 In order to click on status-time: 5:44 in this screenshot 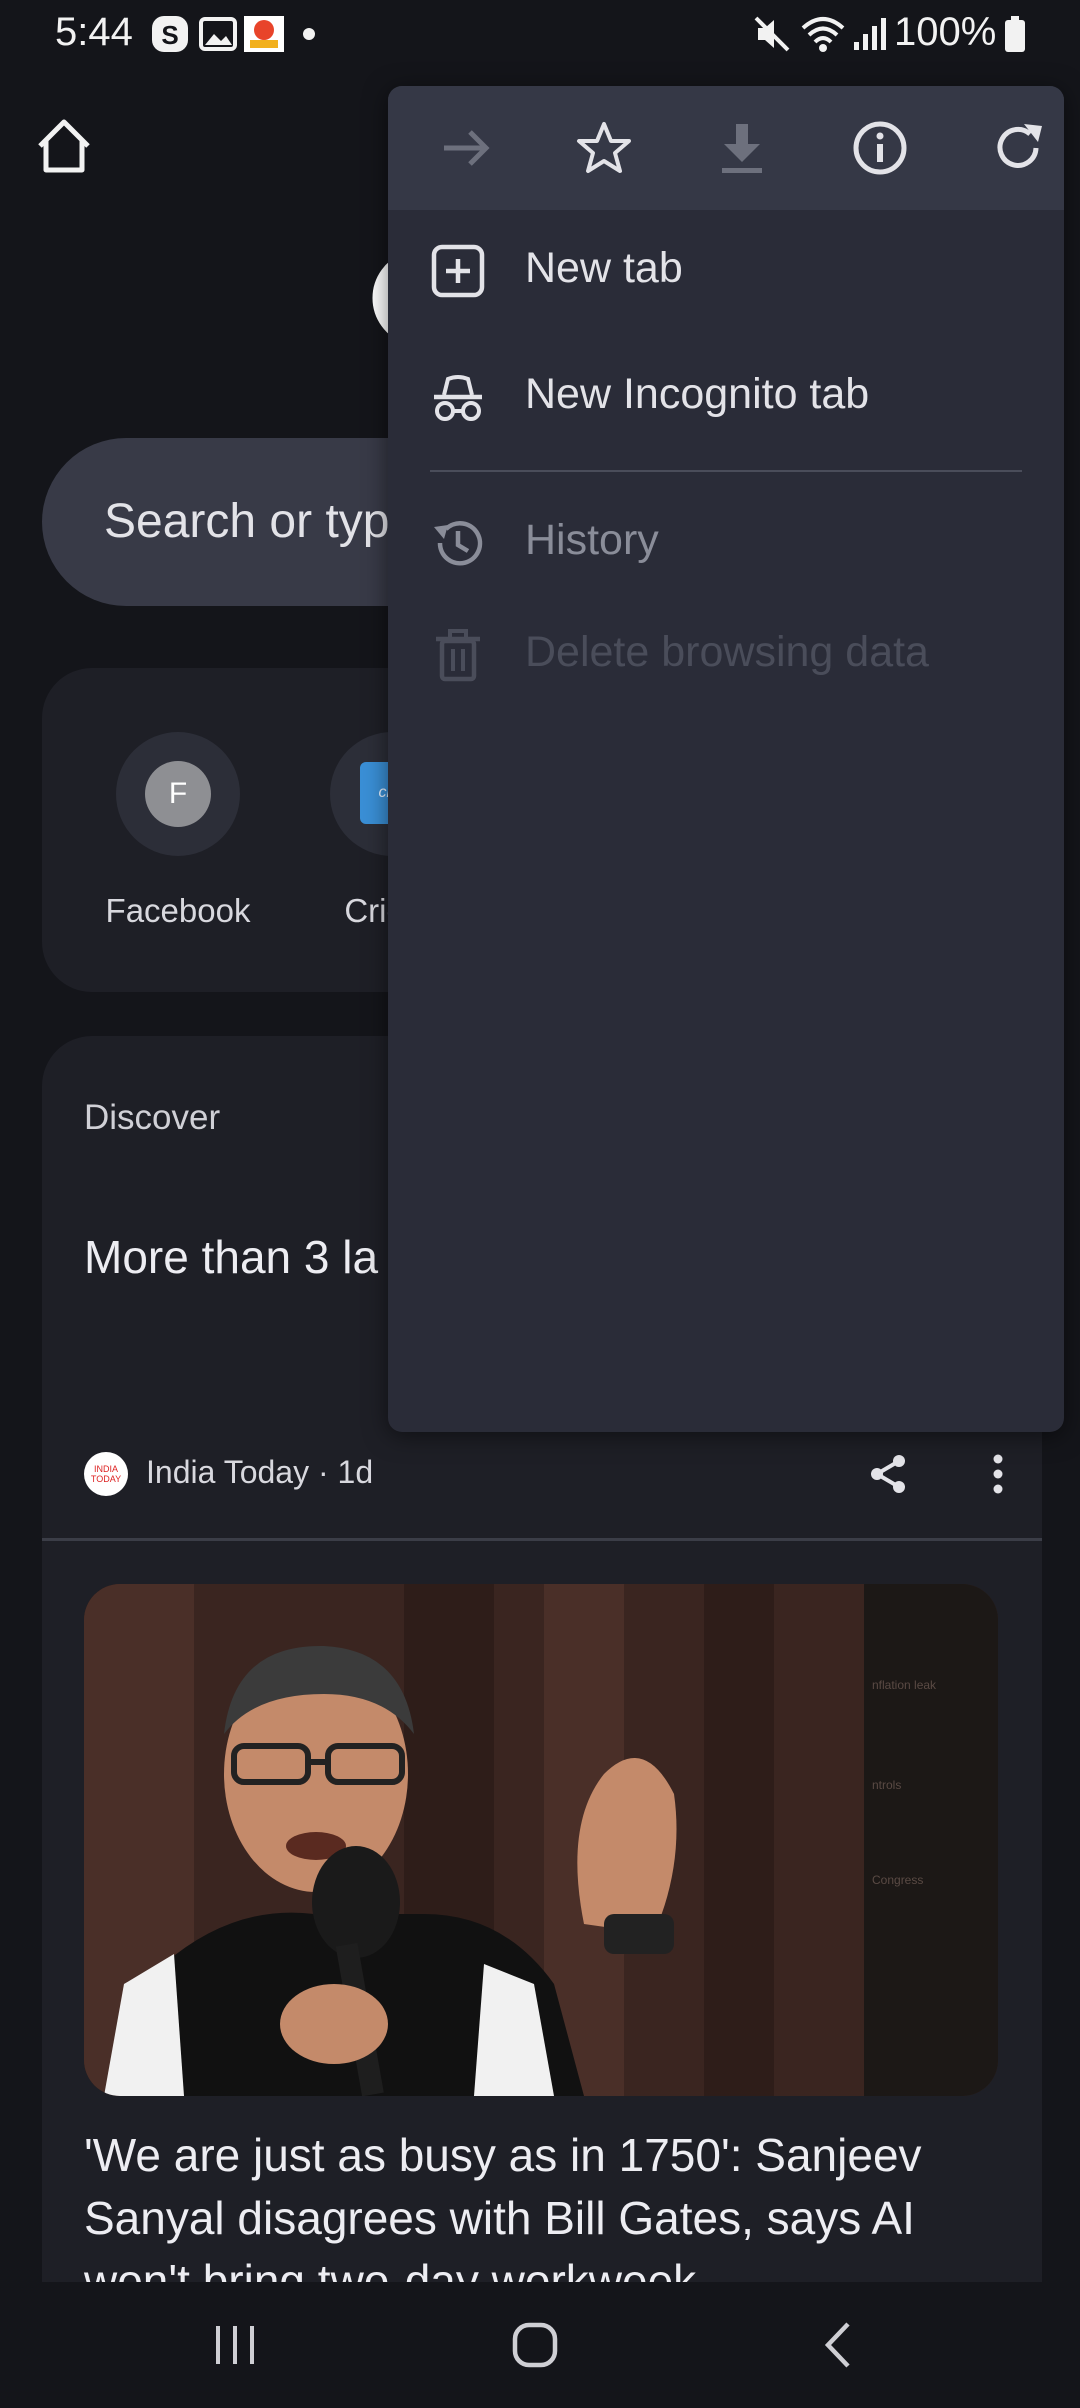, I will do `click(94, 32)`.